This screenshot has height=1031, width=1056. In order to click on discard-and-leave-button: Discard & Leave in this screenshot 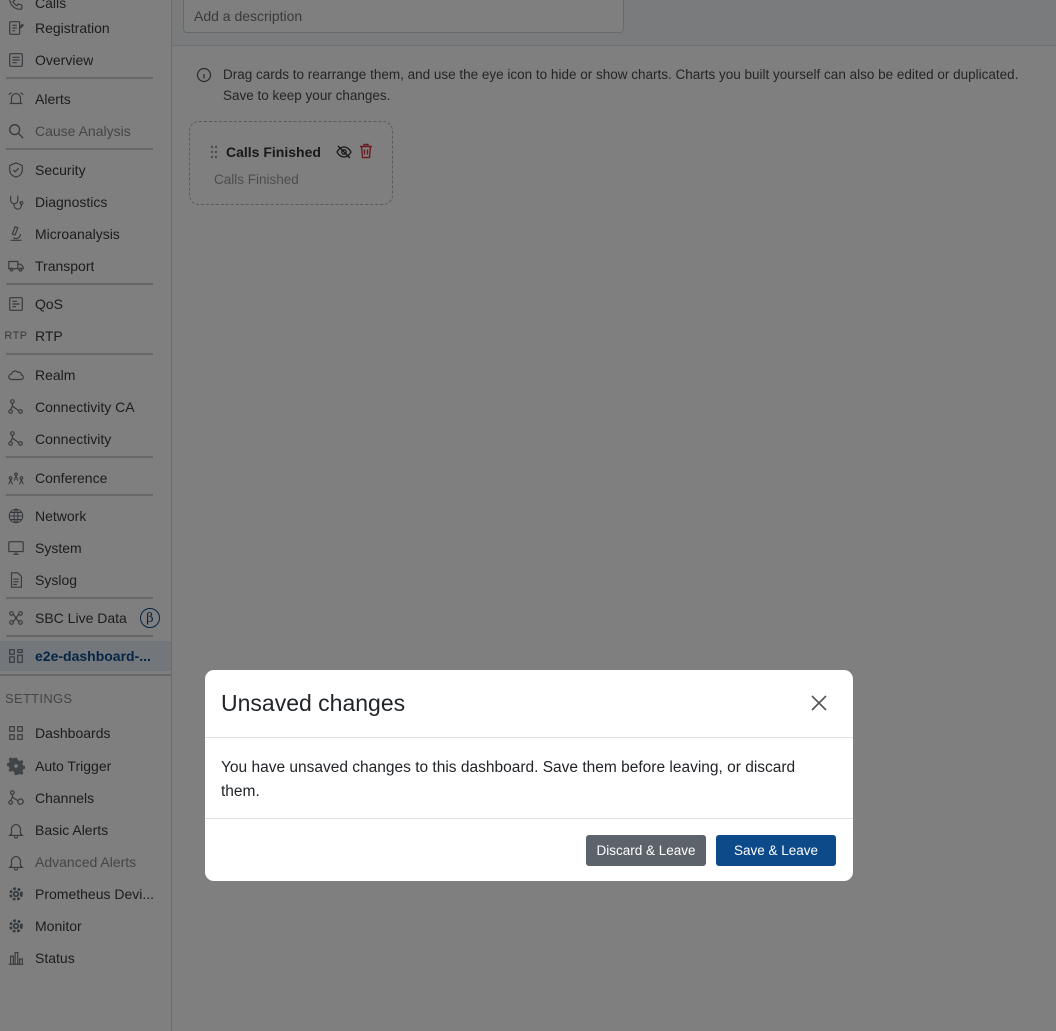, I will do `click(646, 850)`.